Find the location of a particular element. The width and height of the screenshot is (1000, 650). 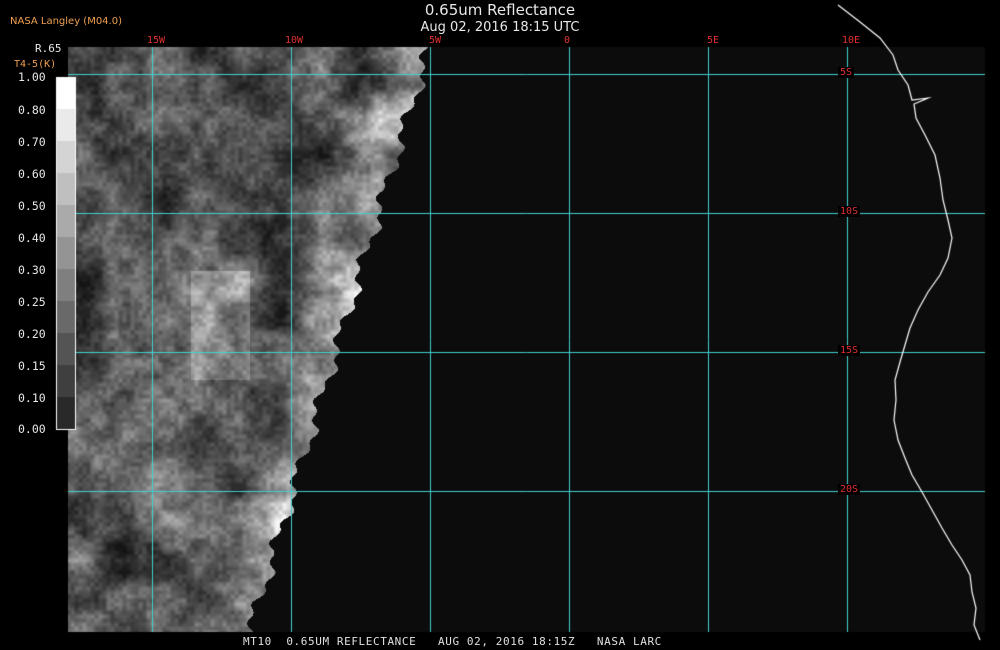

latitude-label: 10S is located at coordinates (849, 211).